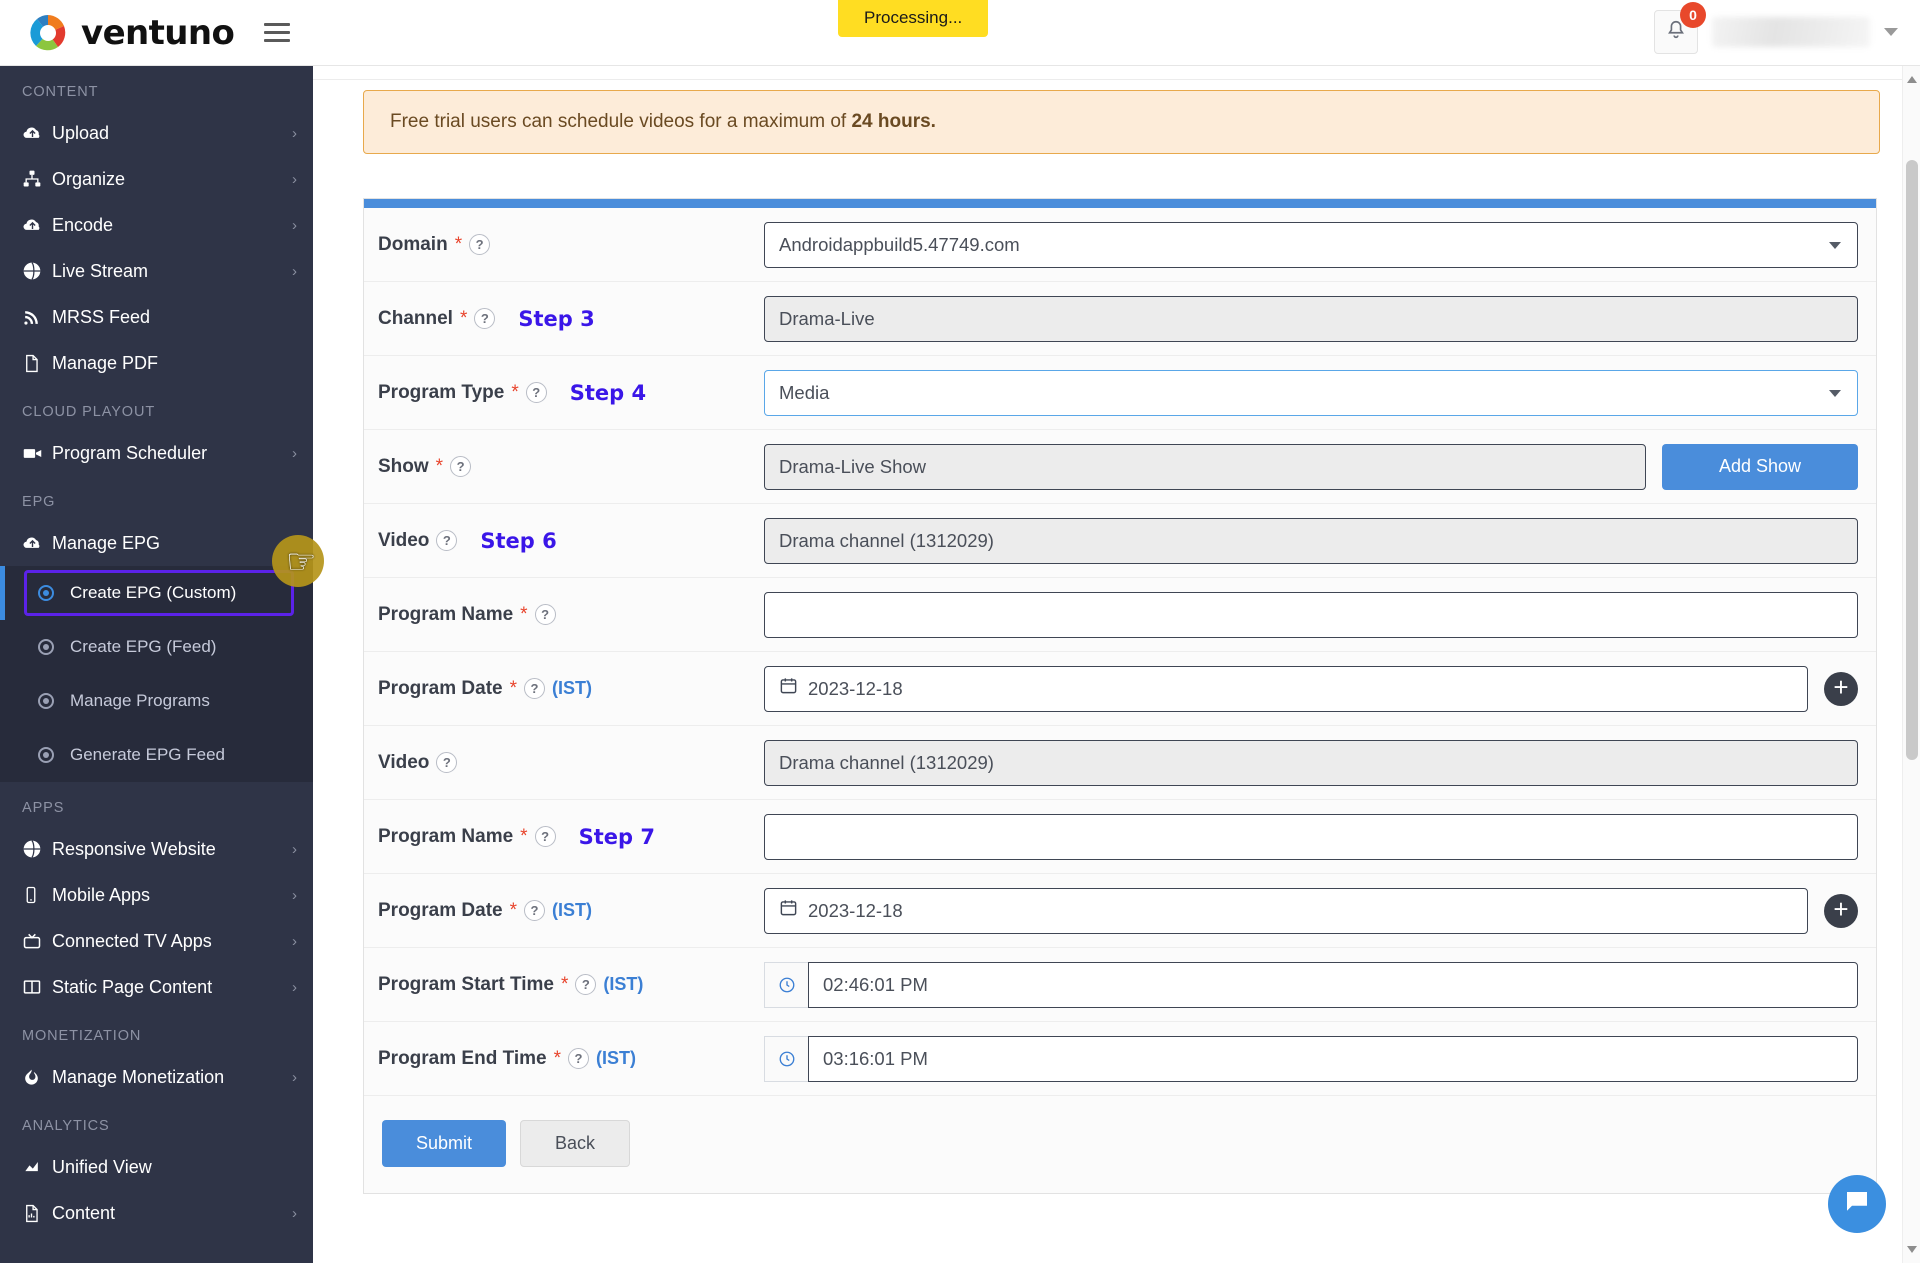 The width and height of the screenshot is (1920, 1263). I want to click on start-time-field: 02:46:01 PM, so click(1311, 984).